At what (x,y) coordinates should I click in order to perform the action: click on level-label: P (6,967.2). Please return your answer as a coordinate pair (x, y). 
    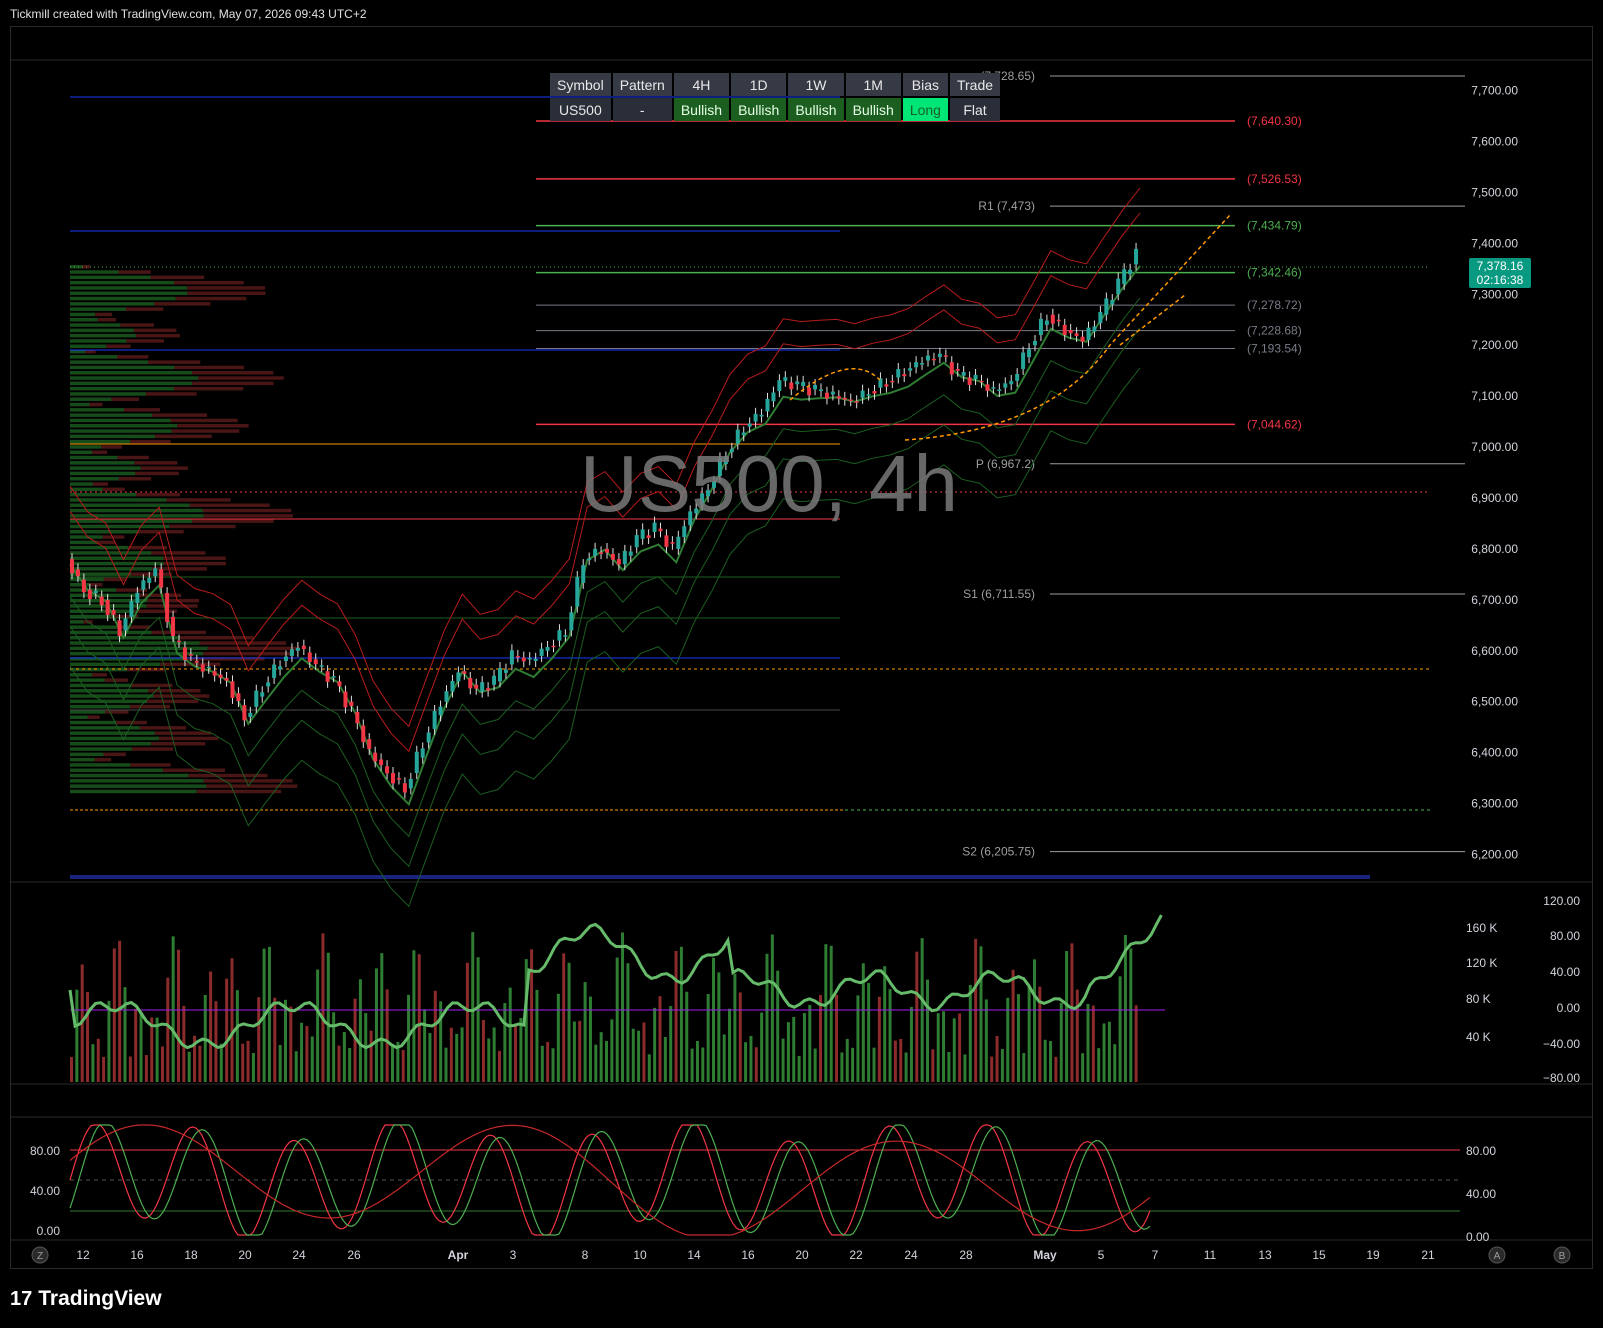
    Looking at the image, I should click on (1005, 464).